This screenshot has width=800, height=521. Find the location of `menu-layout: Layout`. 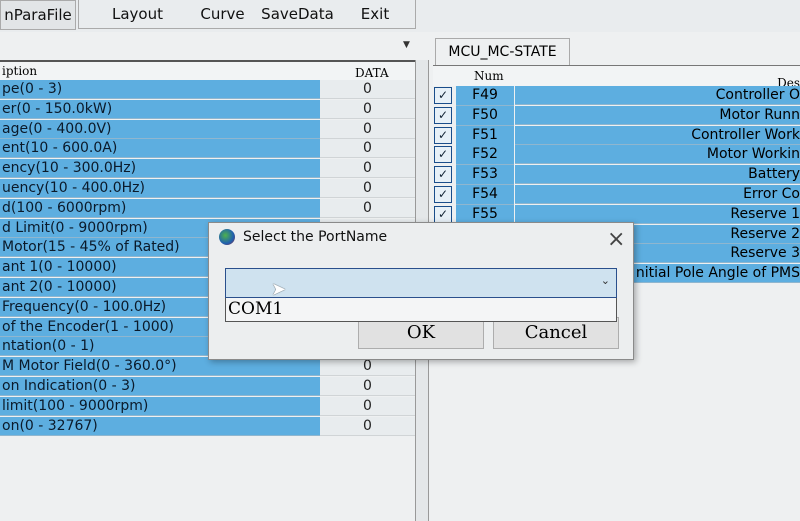

menu-layout: Layout is located at coordinates (137, 14).